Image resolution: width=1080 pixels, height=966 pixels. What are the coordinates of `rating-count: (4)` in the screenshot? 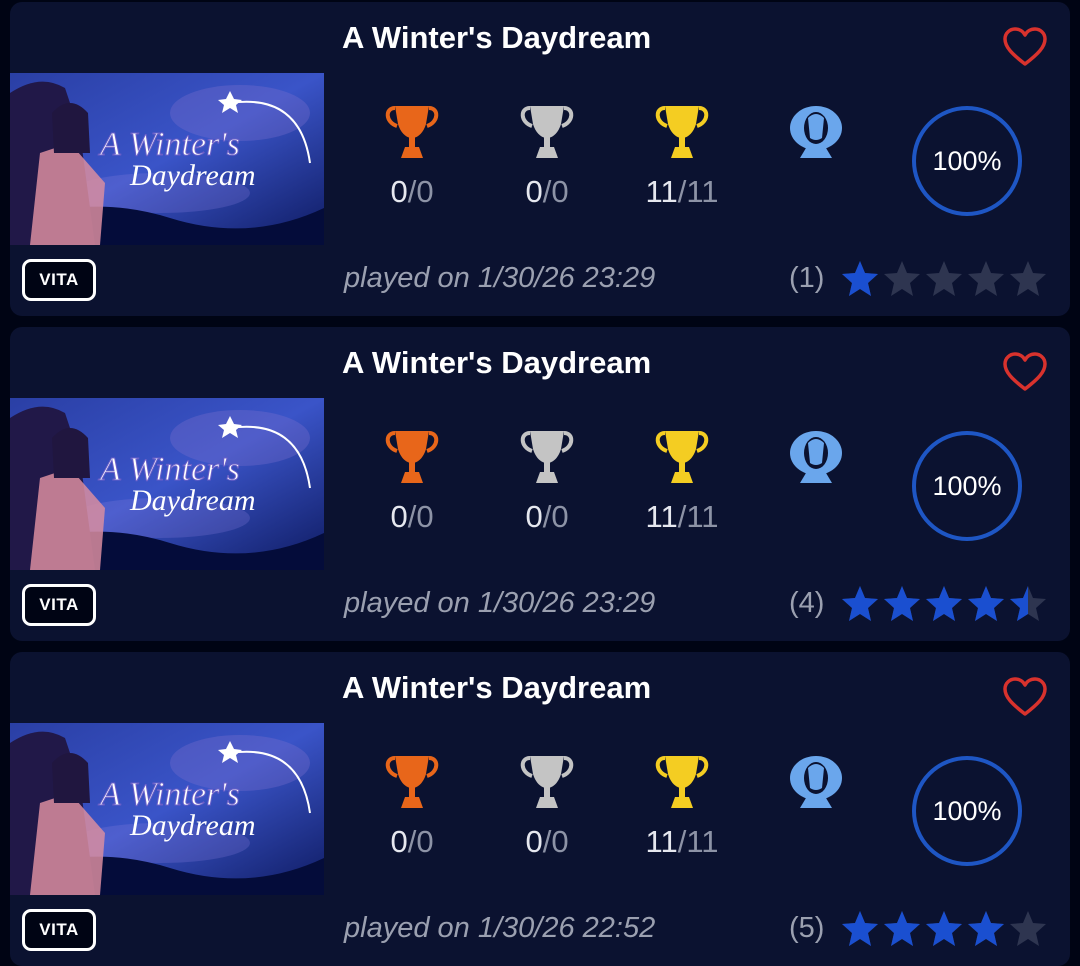 It's located at (807, 603).